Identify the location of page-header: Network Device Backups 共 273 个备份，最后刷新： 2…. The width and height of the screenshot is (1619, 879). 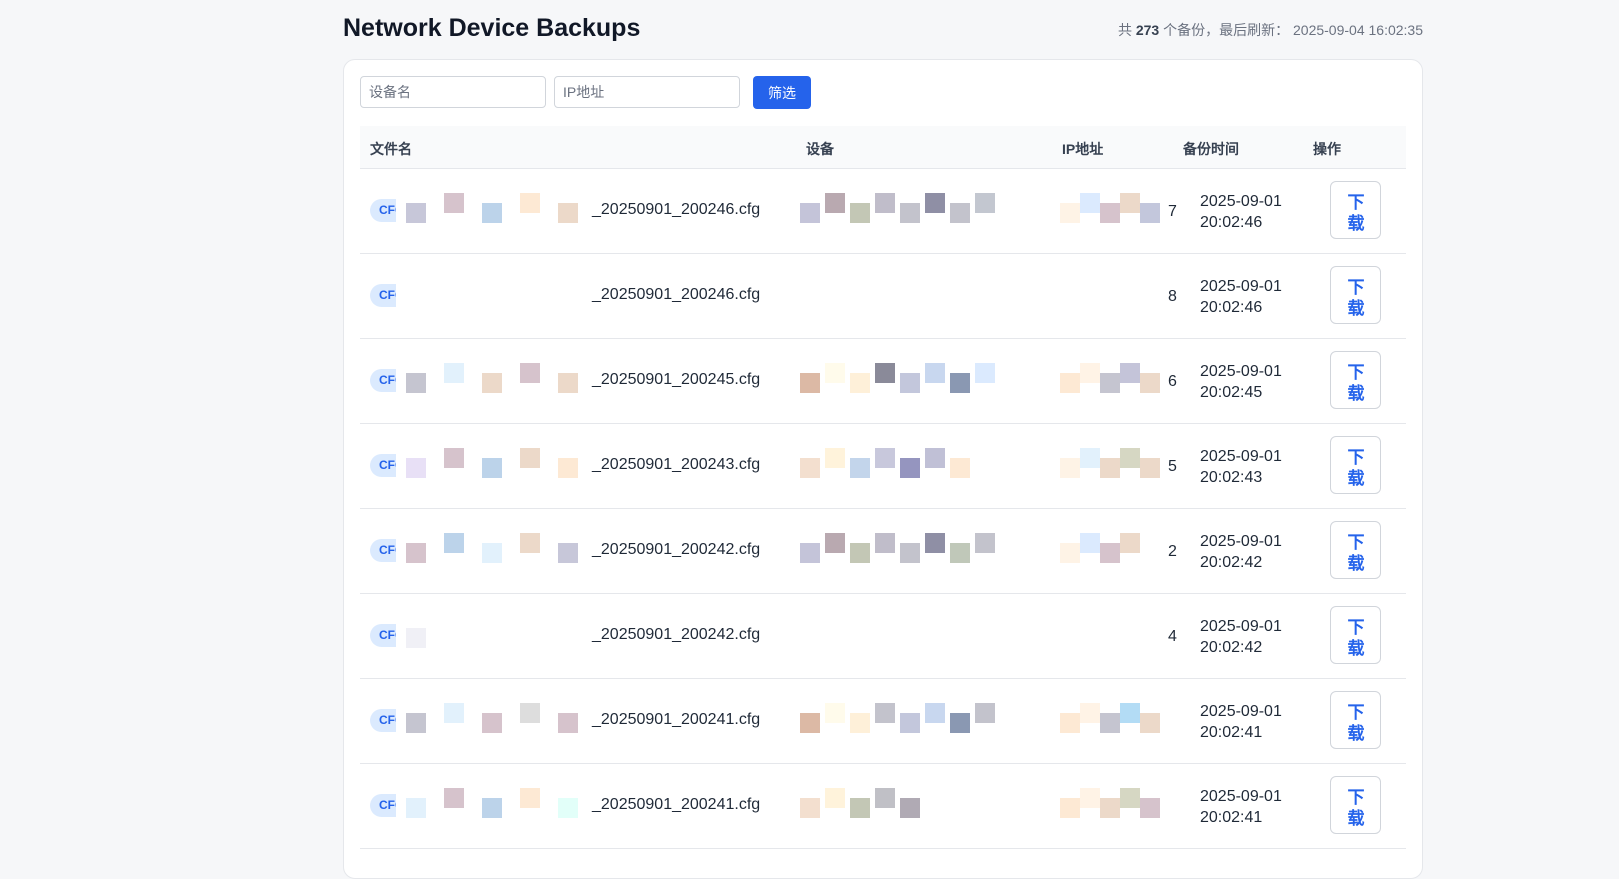
(883, 30).